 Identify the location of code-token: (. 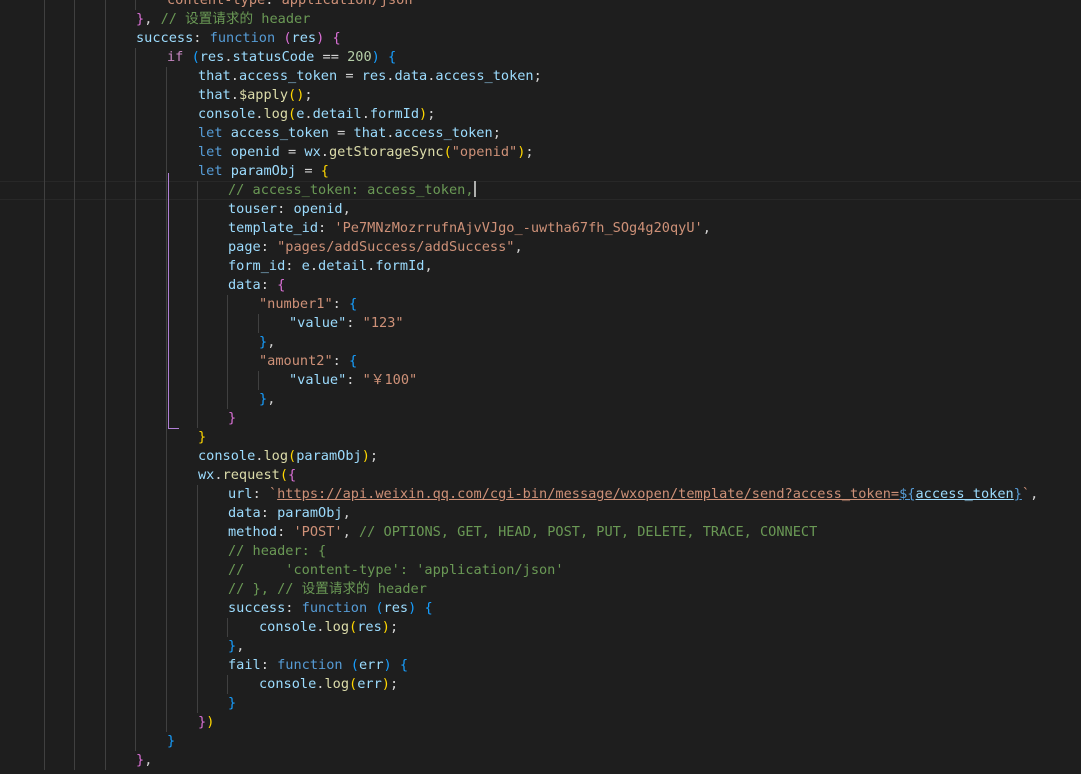
(292, 456).